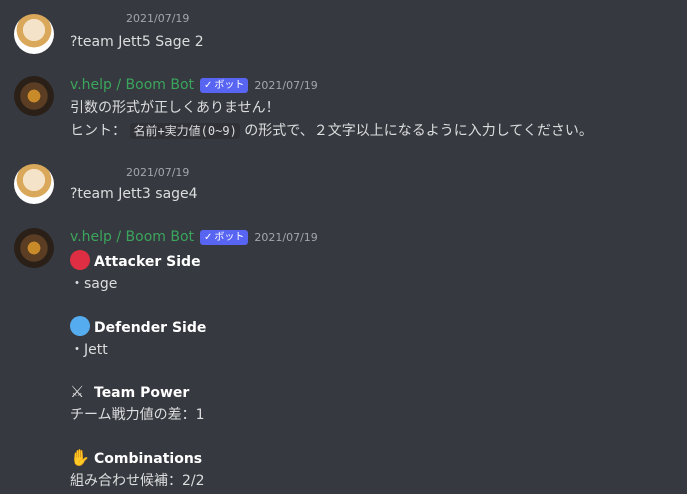  I want to click on crossed-swords-icon: ⚔, so click(77, 391).